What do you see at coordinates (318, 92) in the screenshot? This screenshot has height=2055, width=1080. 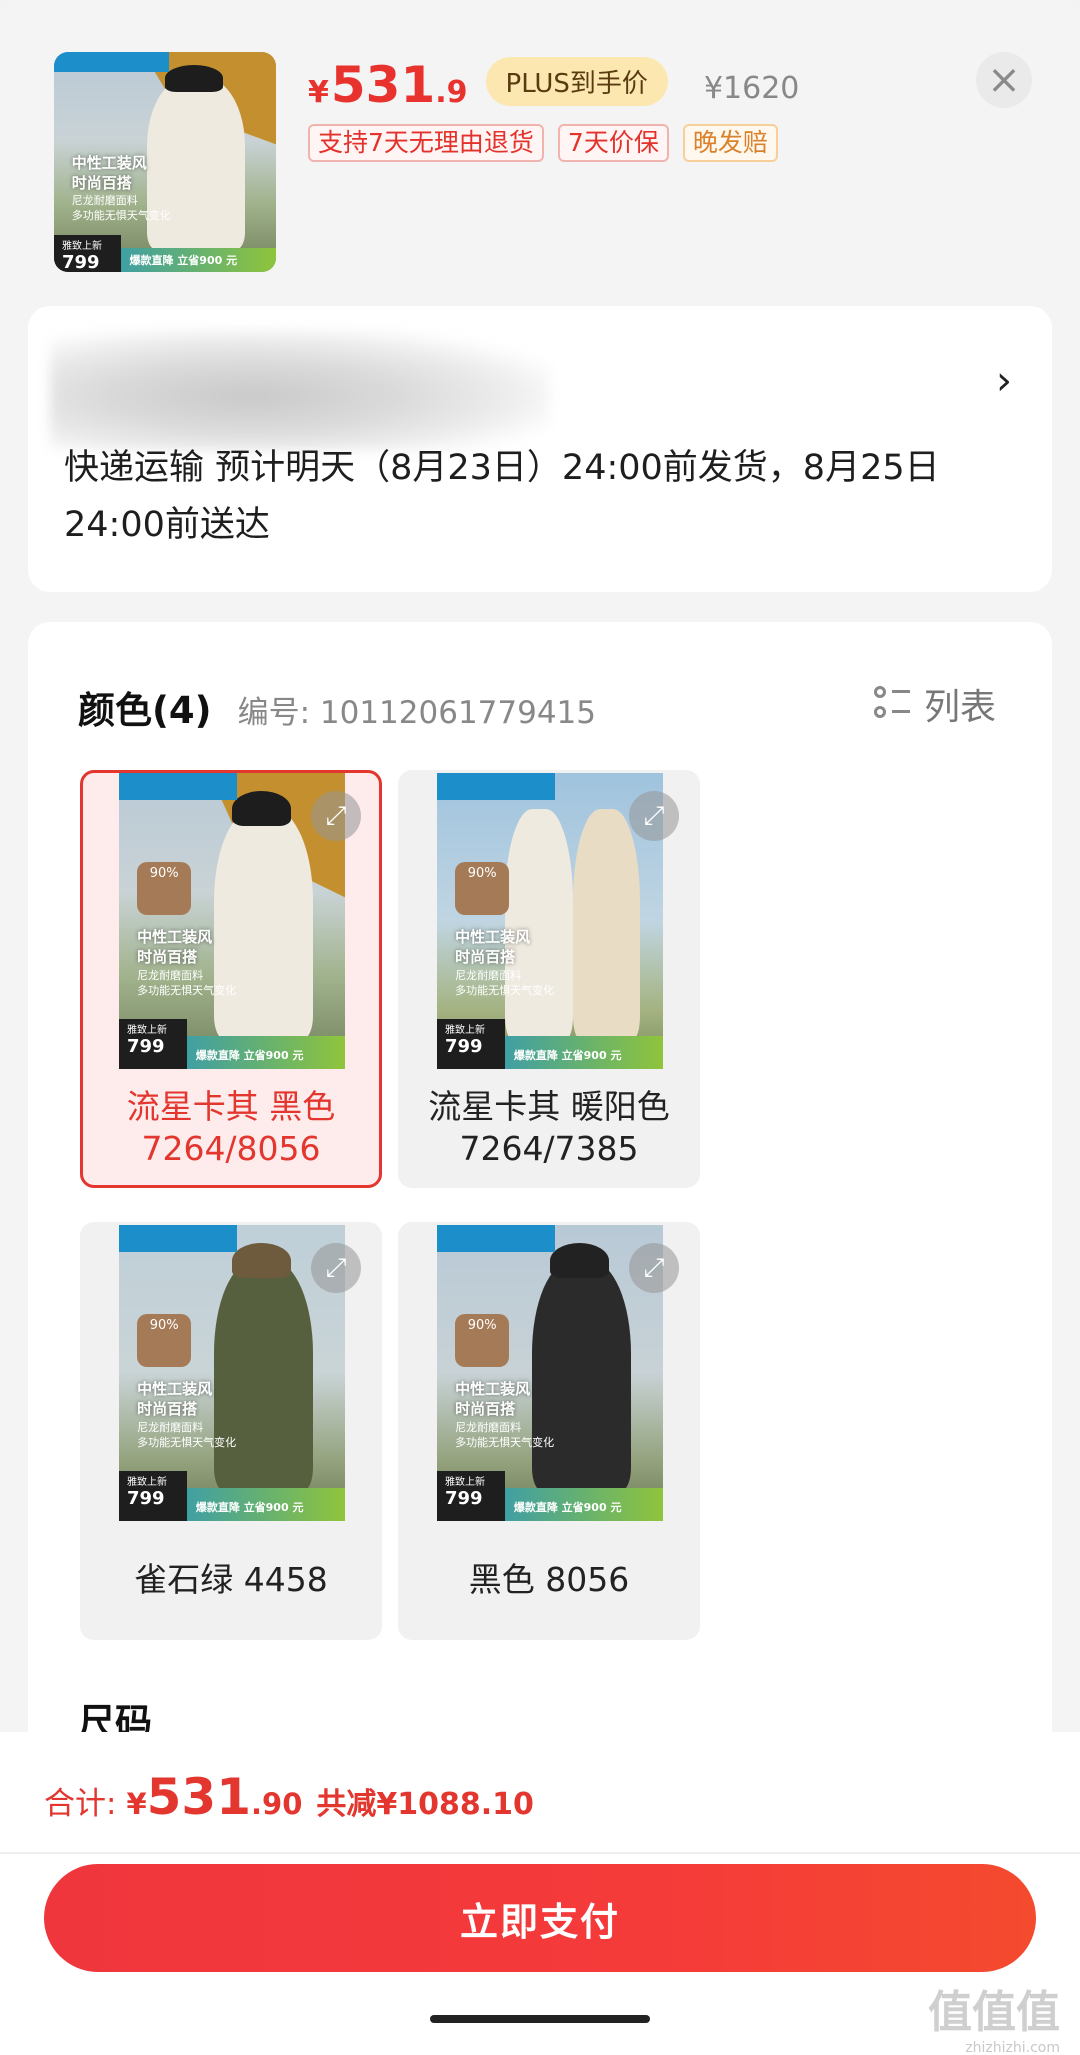 I see `price-currency: ¥` at bounding box center [318, 92].